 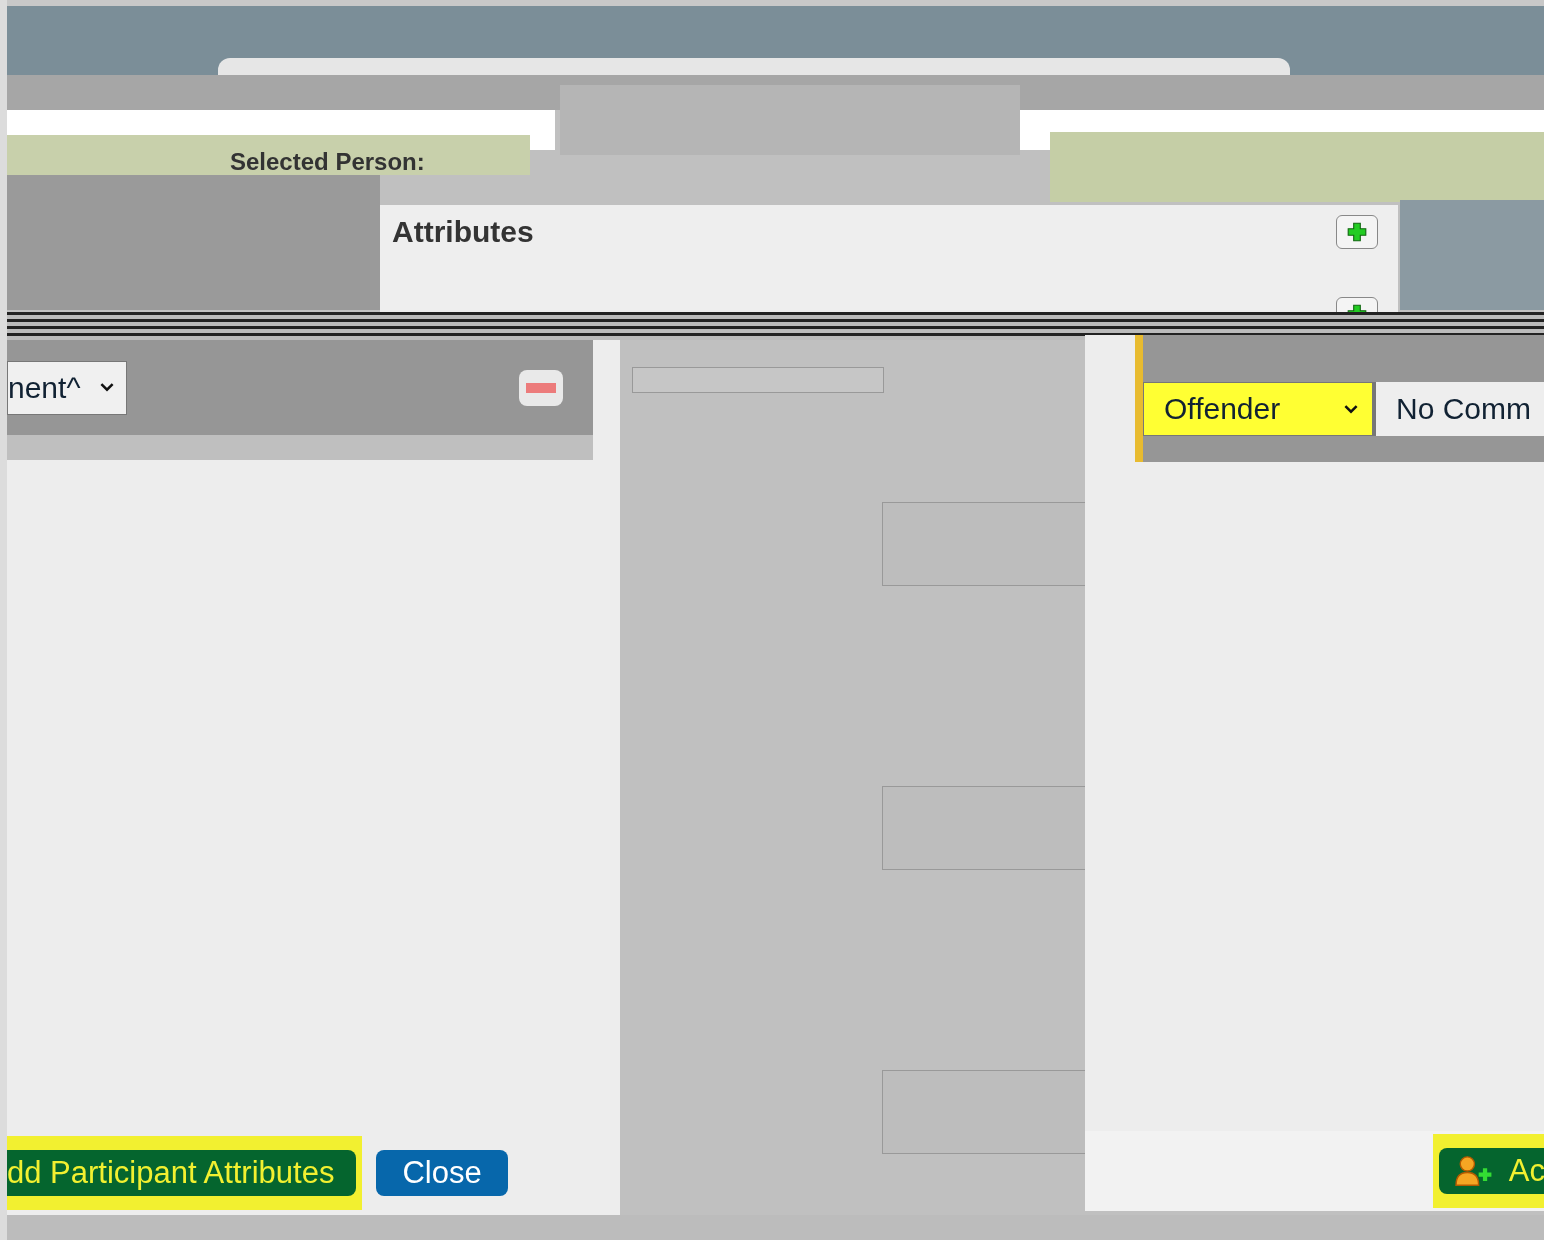 What do you see at coordinates (327, 161) in the screenshot?
I see `selected-person-label: Selected Person:` at bounding box center [327, 161].